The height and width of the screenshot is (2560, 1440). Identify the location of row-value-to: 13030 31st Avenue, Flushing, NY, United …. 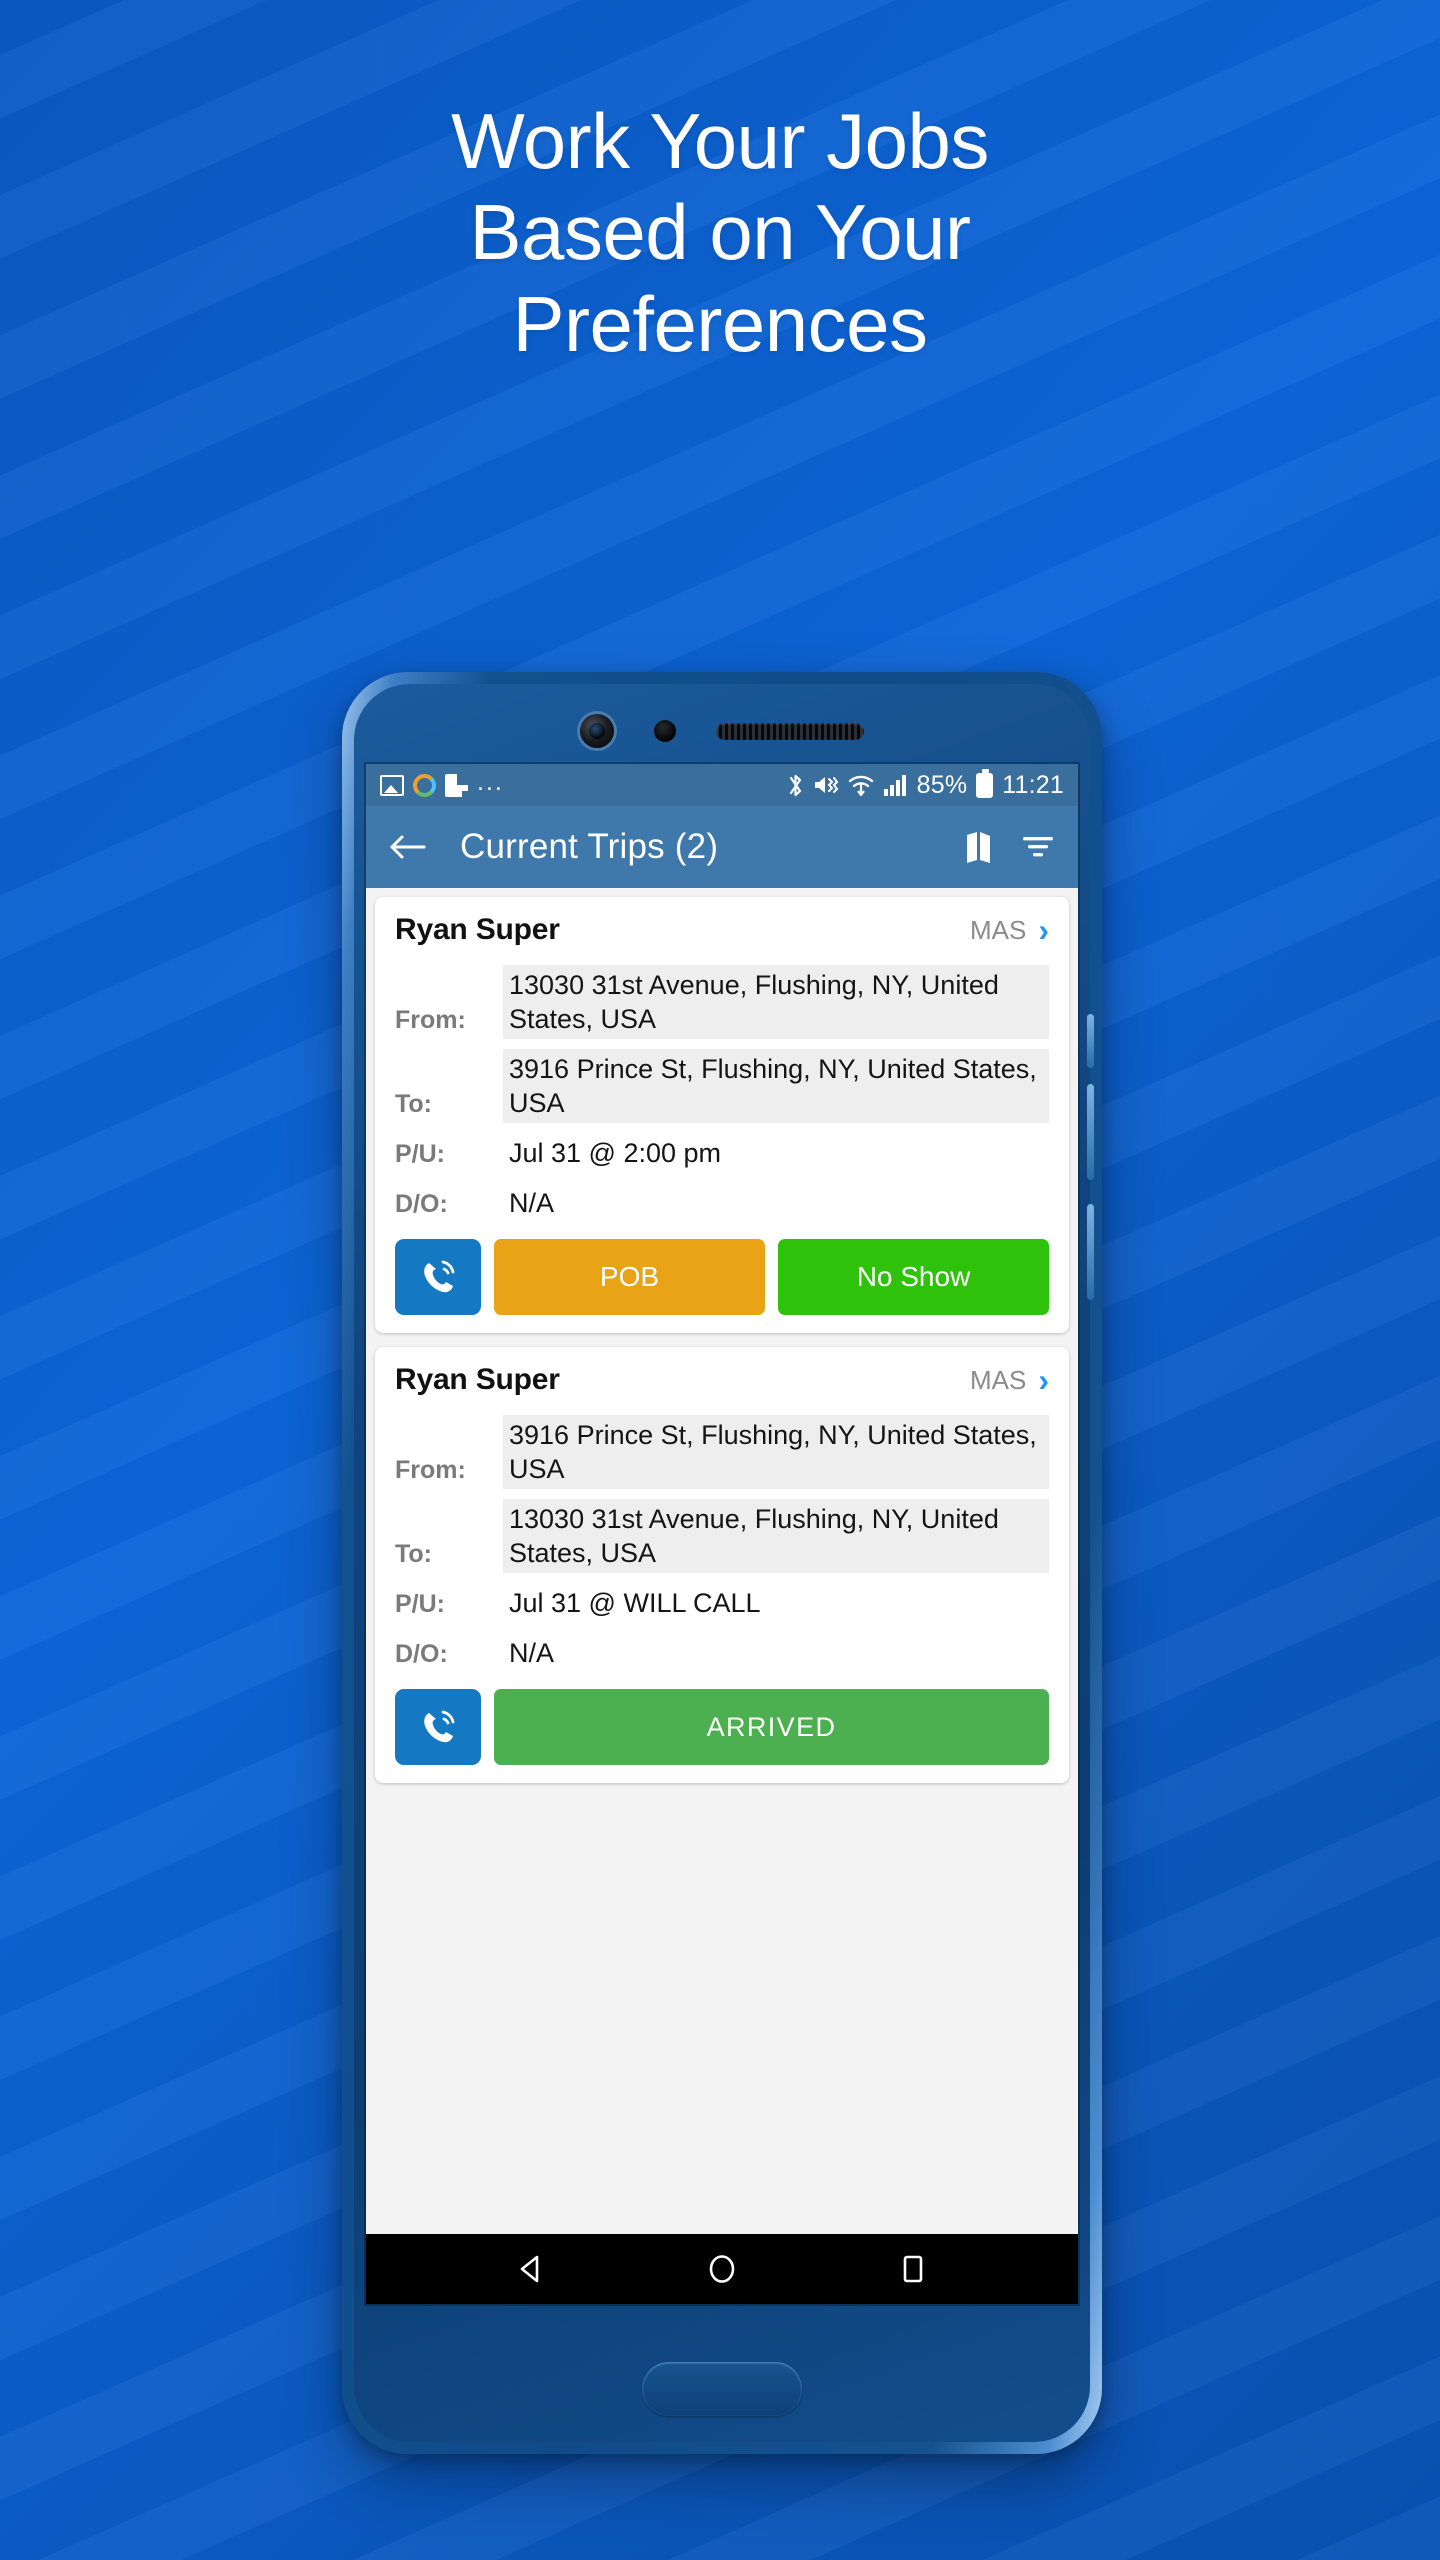
(776, 1536).